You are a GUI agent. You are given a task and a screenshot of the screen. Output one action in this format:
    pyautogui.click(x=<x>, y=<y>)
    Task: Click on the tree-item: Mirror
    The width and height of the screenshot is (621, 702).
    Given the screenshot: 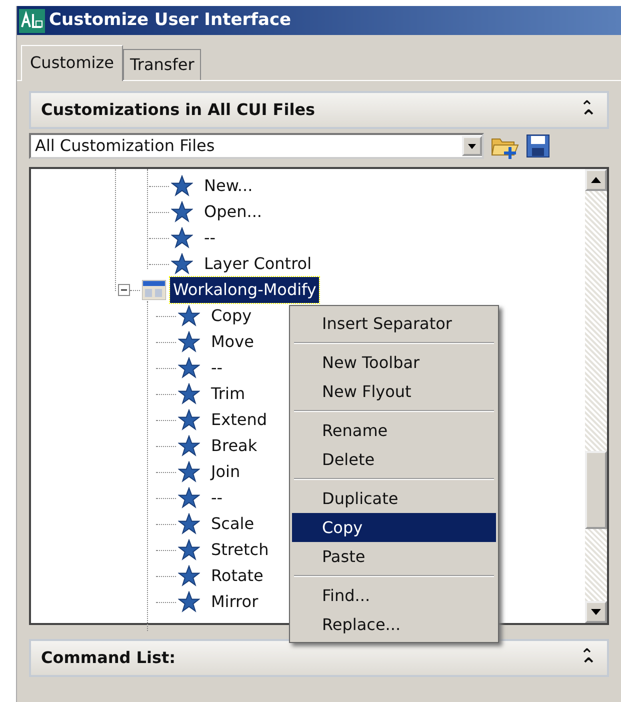 What is the action you would take?
    pyautogui.click(x=235, y=602)
    